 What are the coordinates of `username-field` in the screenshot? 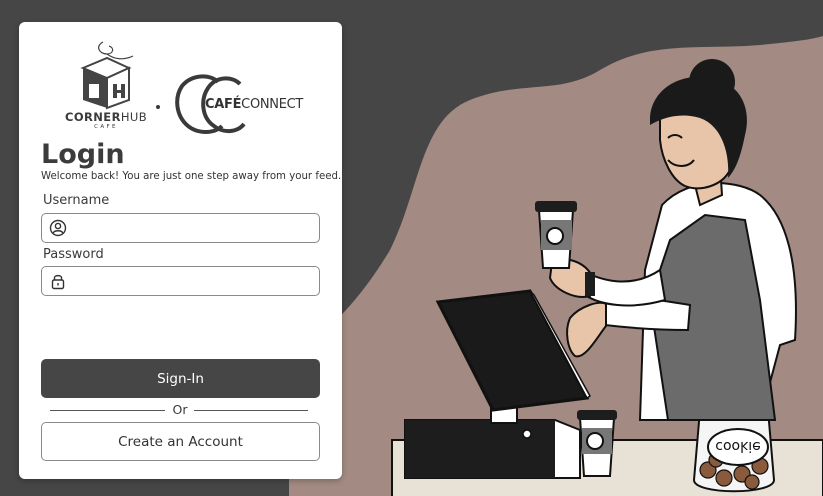 It's located at (180, 228).